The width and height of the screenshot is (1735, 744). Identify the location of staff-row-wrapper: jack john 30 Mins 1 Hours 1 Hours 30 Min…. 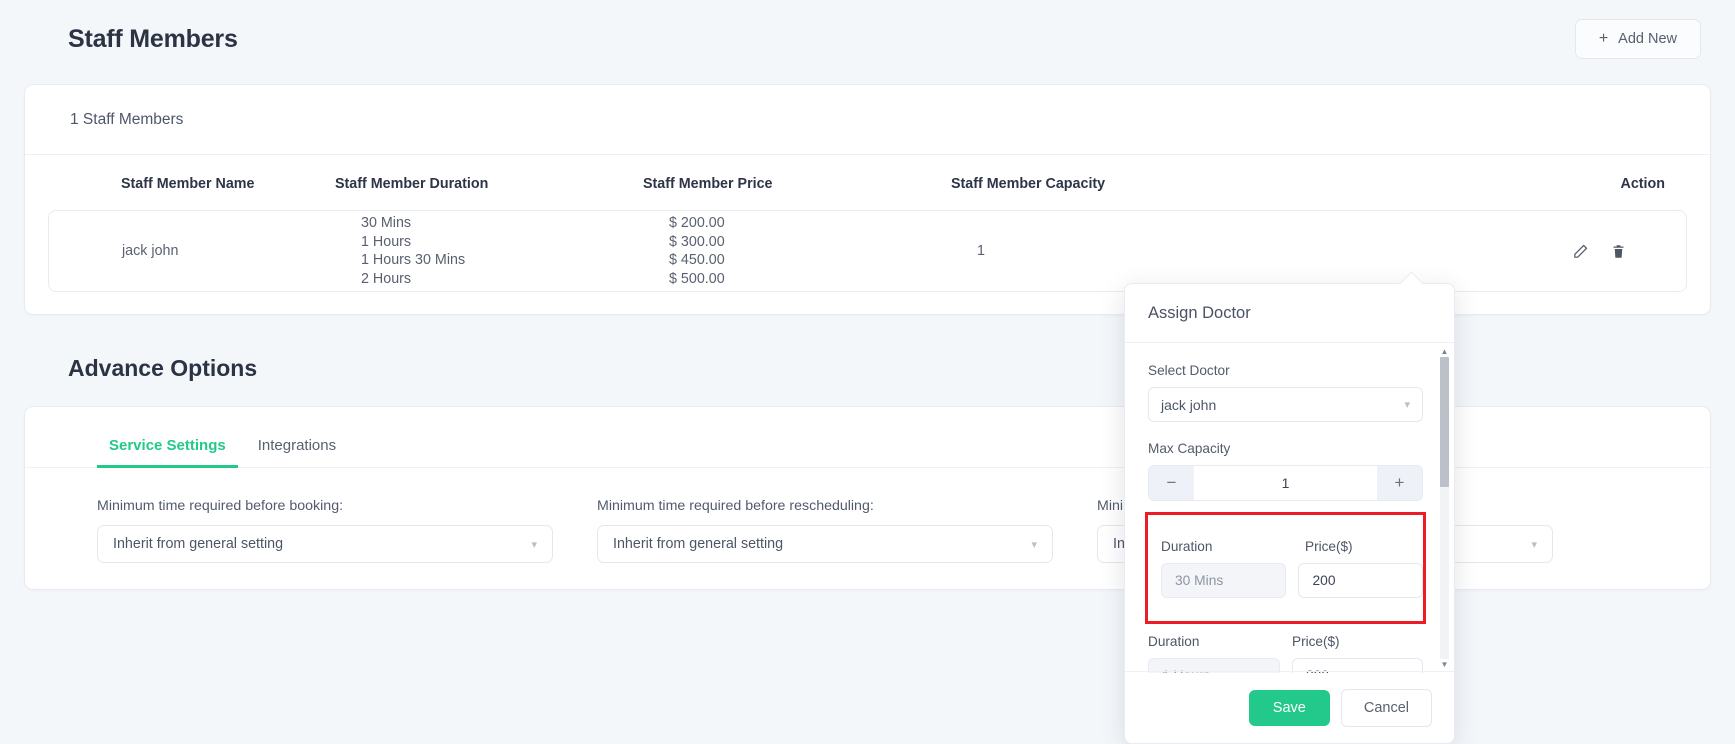
(867, 262).